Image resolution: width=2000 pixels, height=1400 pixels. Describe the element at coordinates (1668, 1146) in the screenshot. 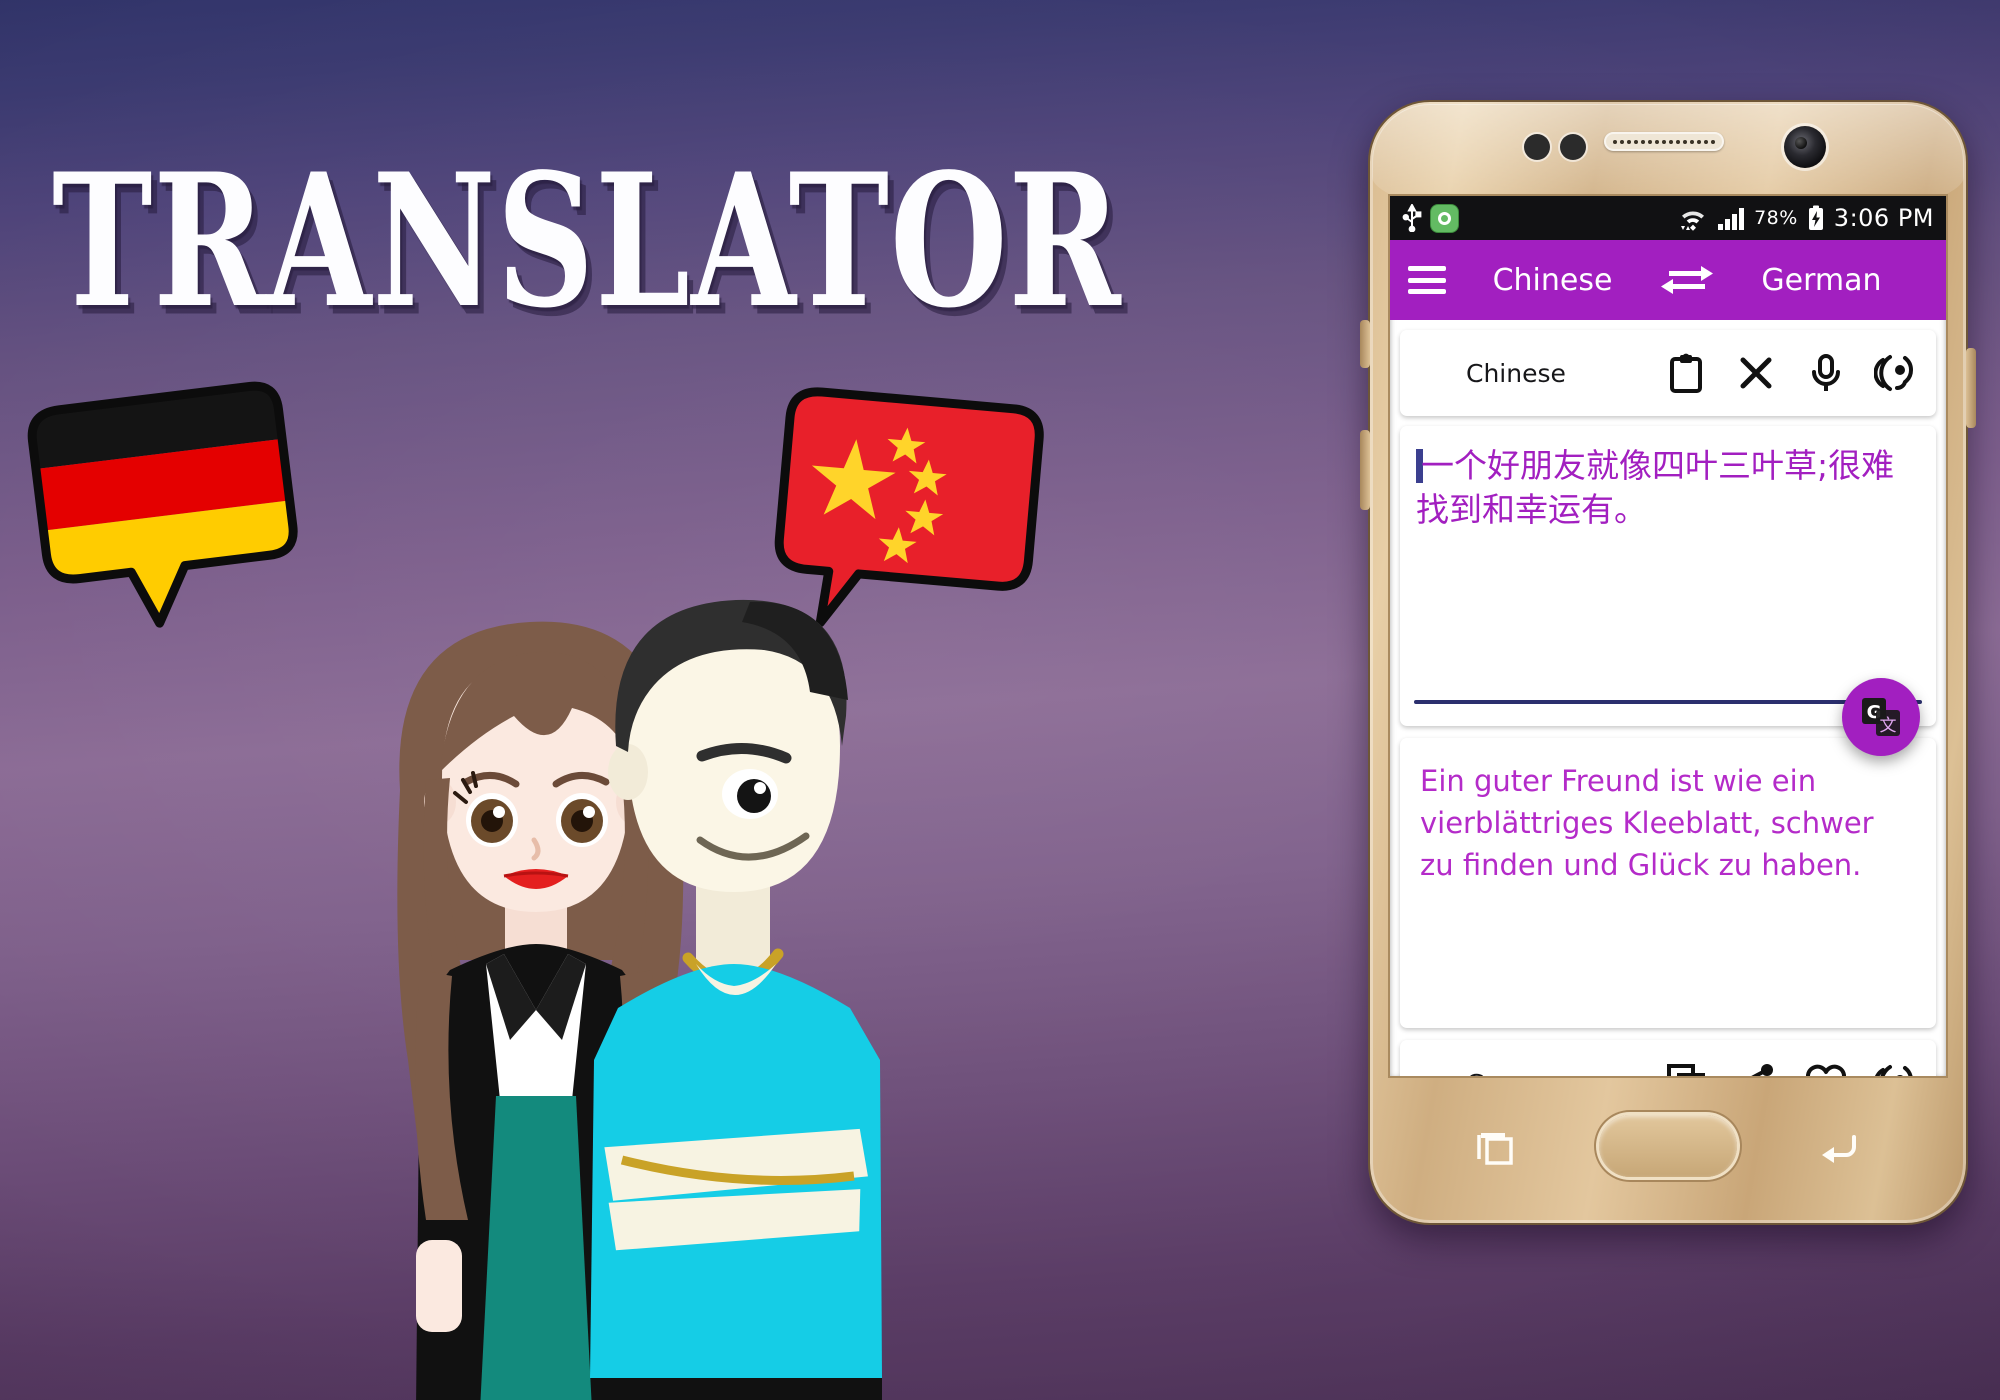

I see `home-button` at that location.